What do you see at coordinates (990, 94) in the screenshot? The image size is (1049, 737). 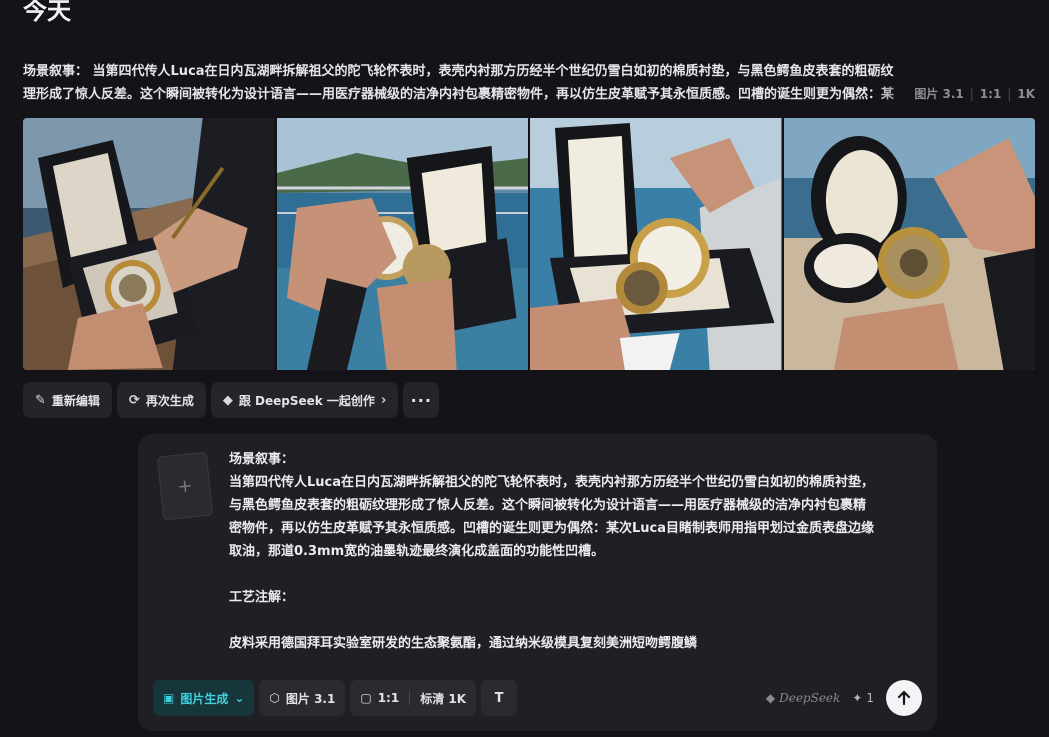 I see `meta-ratio: 1:1` at bounding box center [990, 94].